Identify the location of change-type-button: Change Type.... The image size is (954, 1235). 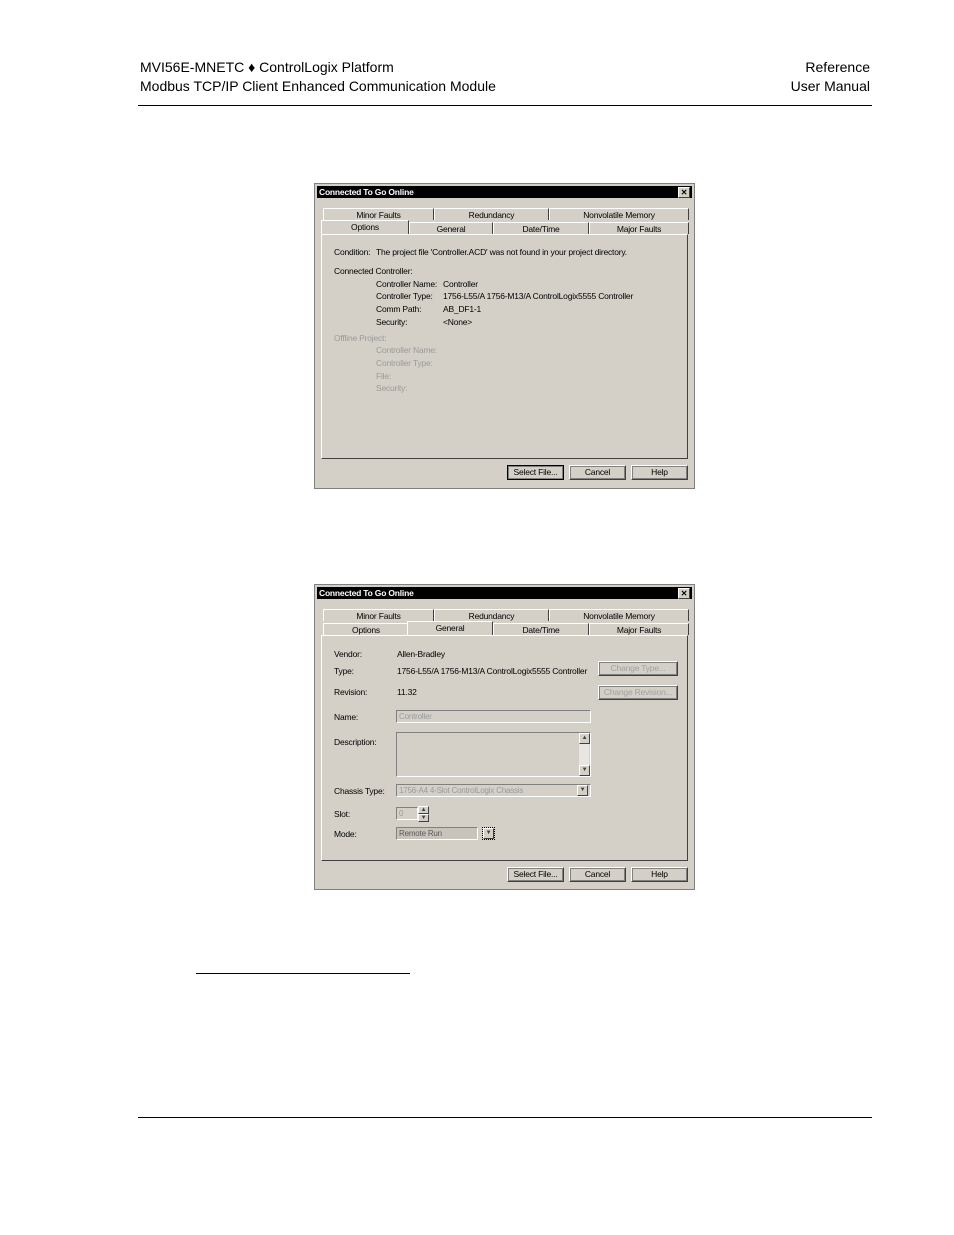
(638, 668).